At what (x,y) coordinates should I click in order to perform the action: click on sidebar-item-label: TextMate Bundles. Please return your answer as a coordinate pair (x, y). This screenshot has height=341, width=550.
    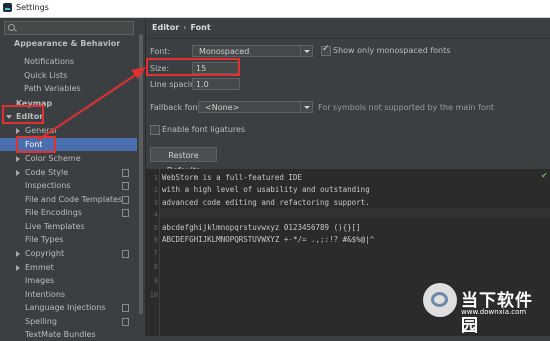
    Looking at the image, I should click on (60, 334).